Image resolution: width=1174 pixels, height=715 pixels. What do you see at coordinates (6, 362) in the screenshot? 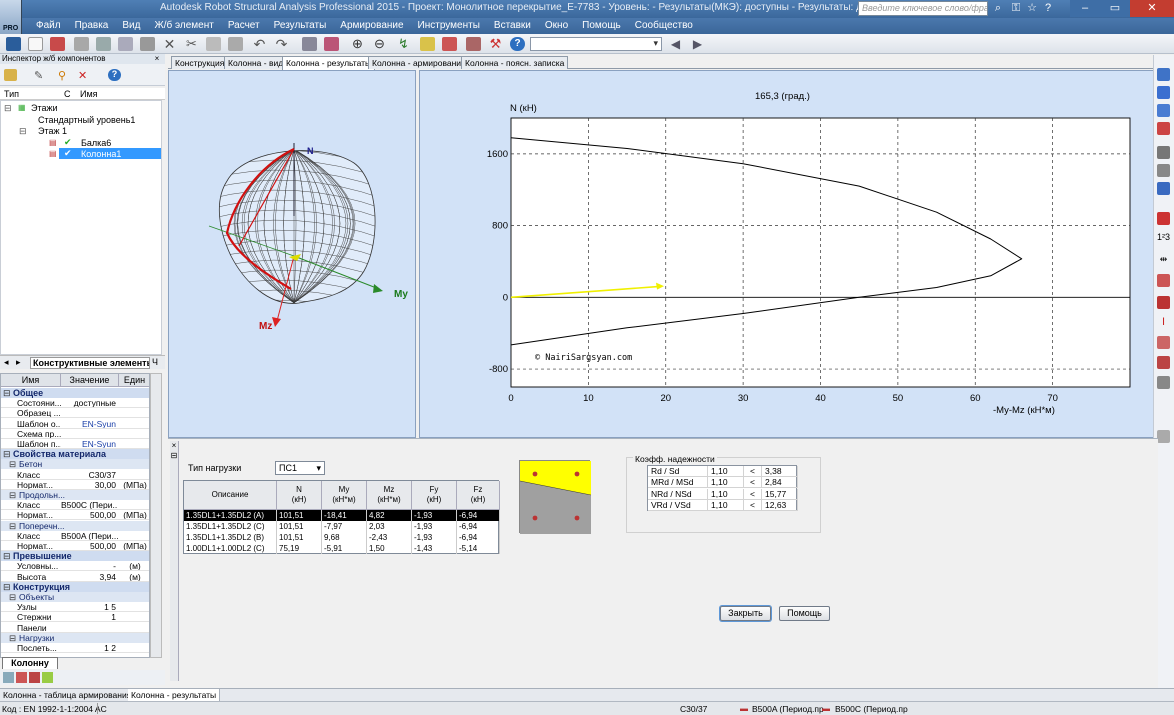
I see `tab-scroll-left-icon: ◂` at bounding box center [6, 362].